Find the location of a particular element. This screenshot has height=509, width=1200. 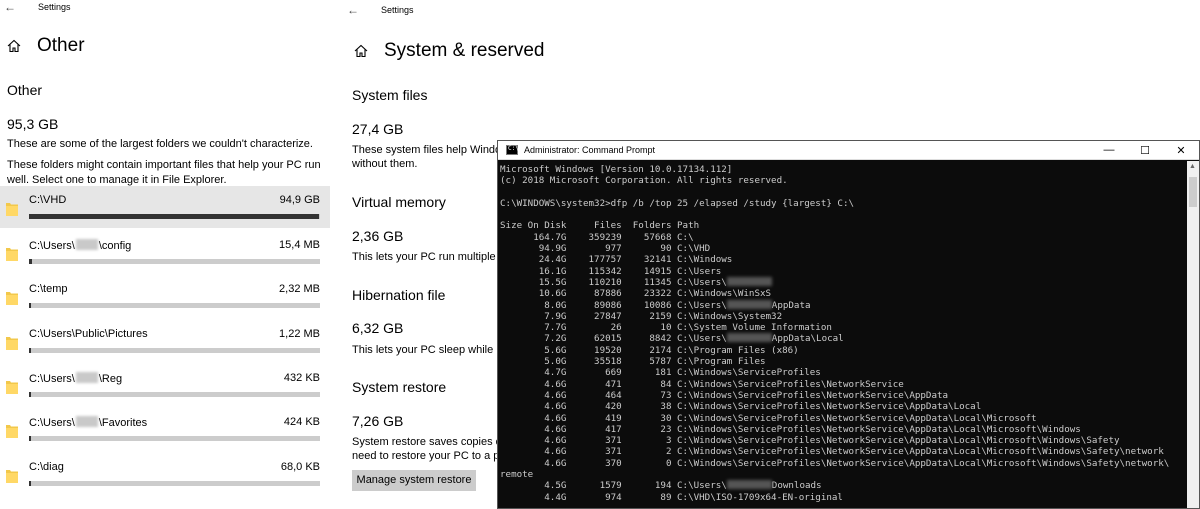

cmd-line: 15.5G 110210 11345 C:\Users\ is located at coordinates (843, 282).